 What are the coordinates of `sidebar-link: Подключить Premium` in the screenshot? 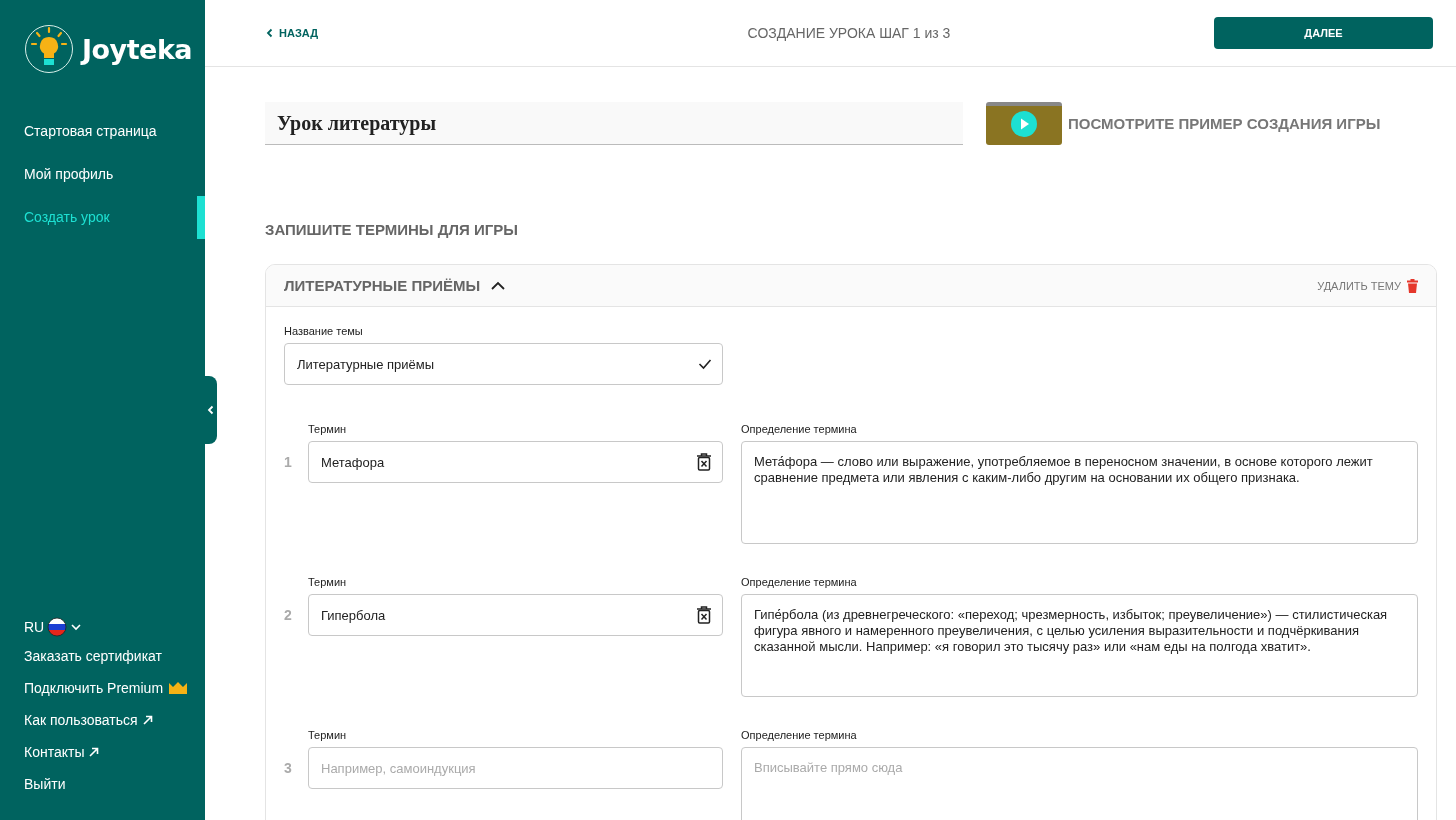 It's located at (114, 688).